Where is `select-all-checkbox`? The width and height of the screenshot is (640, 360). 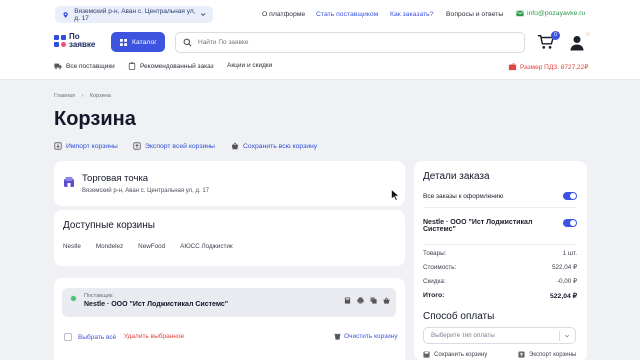 select-all-checkbox is located at coordinates (68, 337).